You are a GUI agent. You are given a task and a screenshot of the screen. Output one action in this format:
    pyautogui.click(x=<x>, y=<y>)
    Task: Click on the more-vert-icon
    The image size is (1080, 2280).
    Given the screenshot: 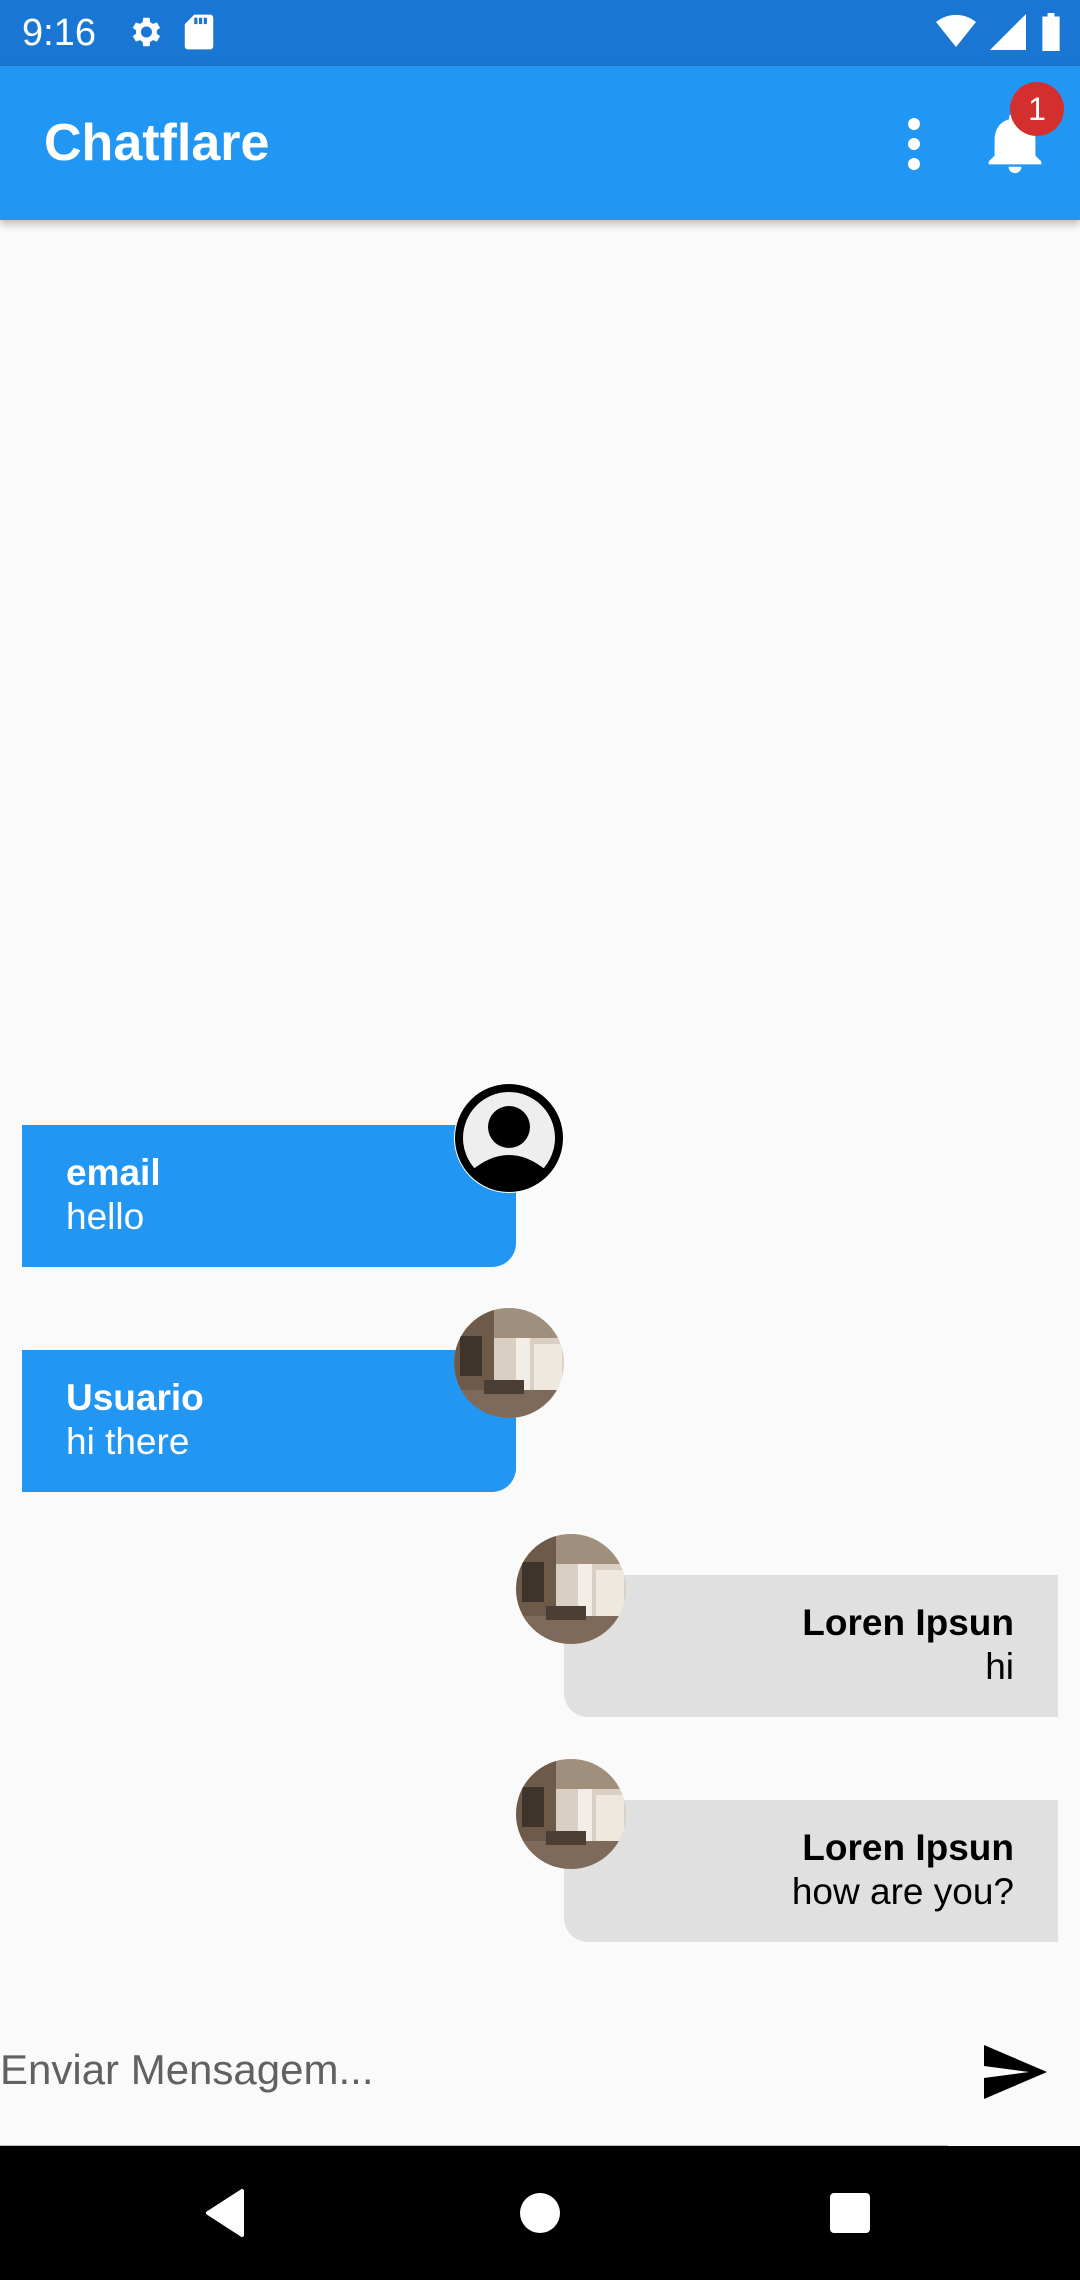 What is the action you would take?
    pyautogui.click(x=914, y=144)
    